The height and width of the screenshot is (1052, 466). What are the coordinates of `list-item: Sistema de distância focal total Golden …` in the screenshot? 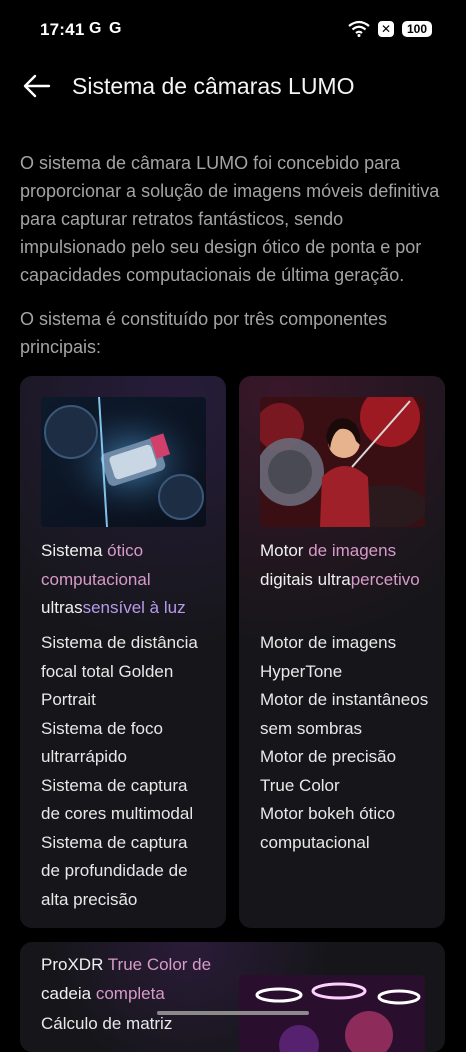 It's located at (119, 671).